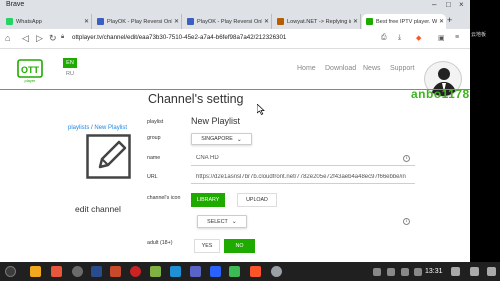  What do you see at coordinates (7, 38) in the screenshot?
I see `home-icon: ⌂` at bounding box center [7, 38].